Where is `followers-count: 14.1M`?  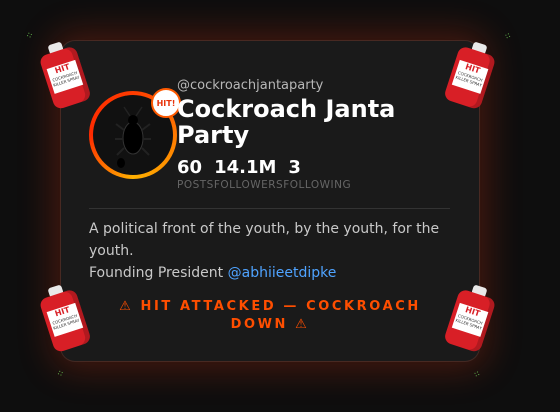
followers-count: 14.1M is located at coordinates (245, 167).